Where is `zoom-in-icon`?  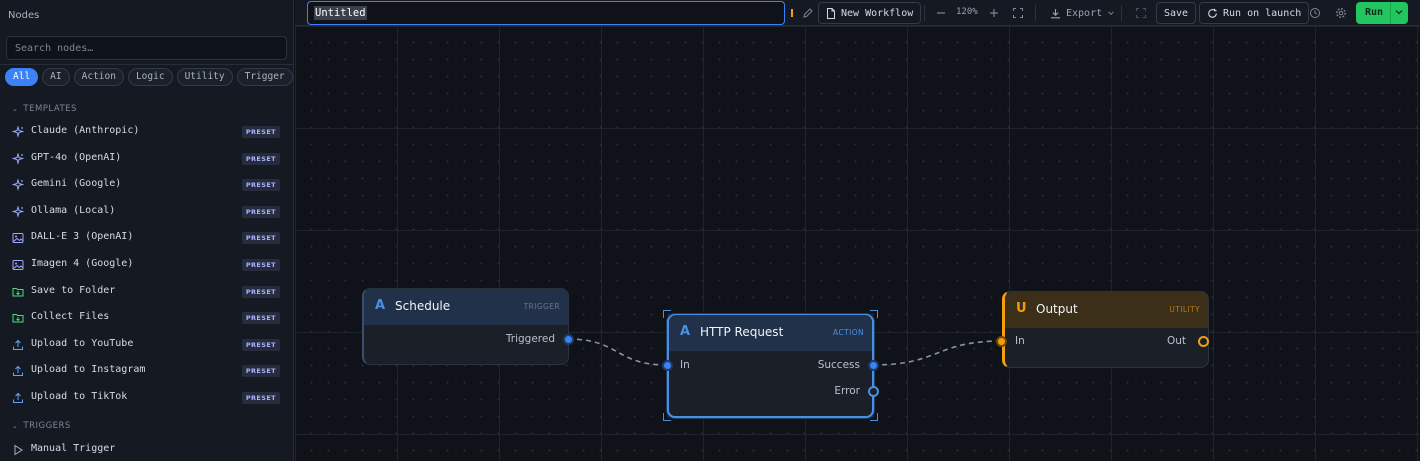
zoom-in-icon is located at coordinates (994, 13).